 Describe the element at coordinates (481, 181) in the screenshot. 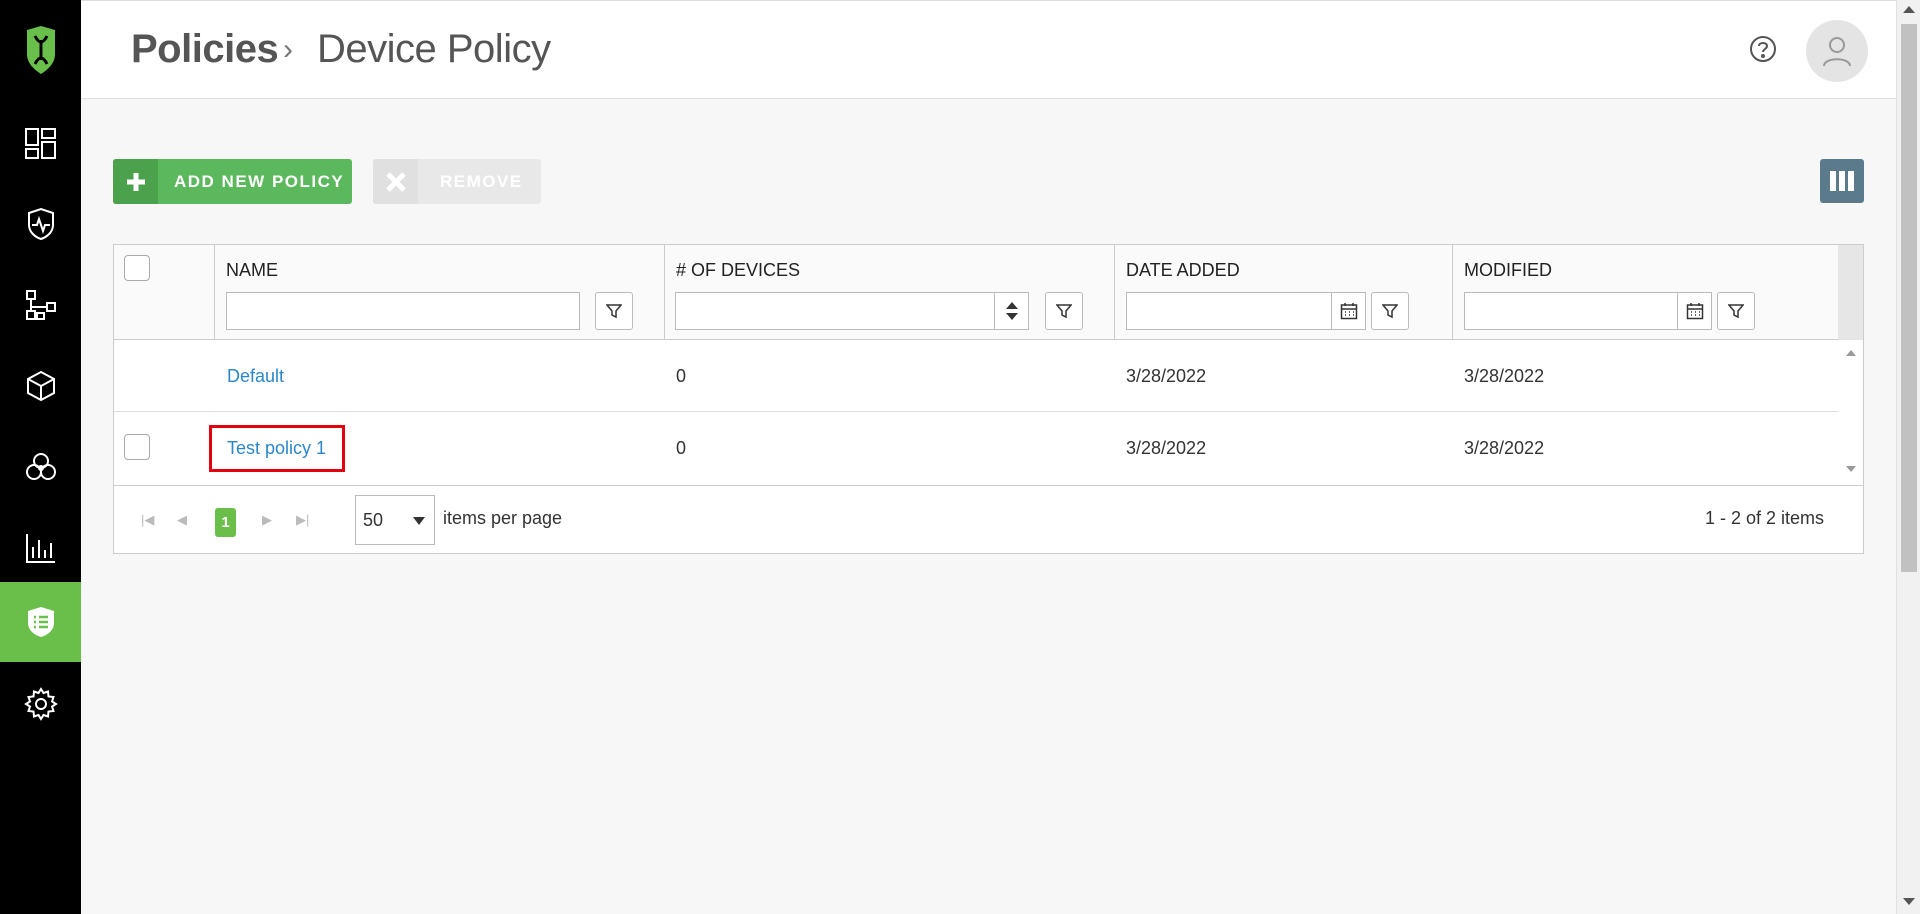

I see `remove-label: REMOVE` at that location.